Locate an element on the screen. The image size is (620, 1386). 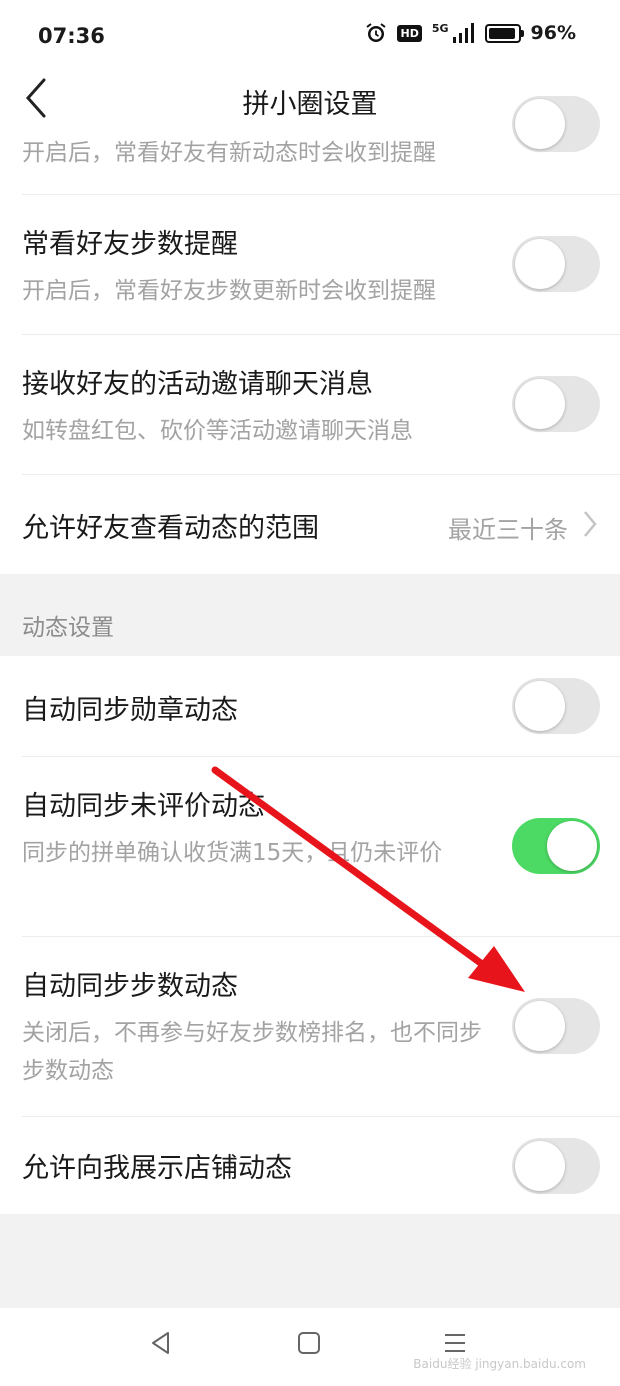
row-title: 自动同步未评价动态 is located at coordinates (143, 806).